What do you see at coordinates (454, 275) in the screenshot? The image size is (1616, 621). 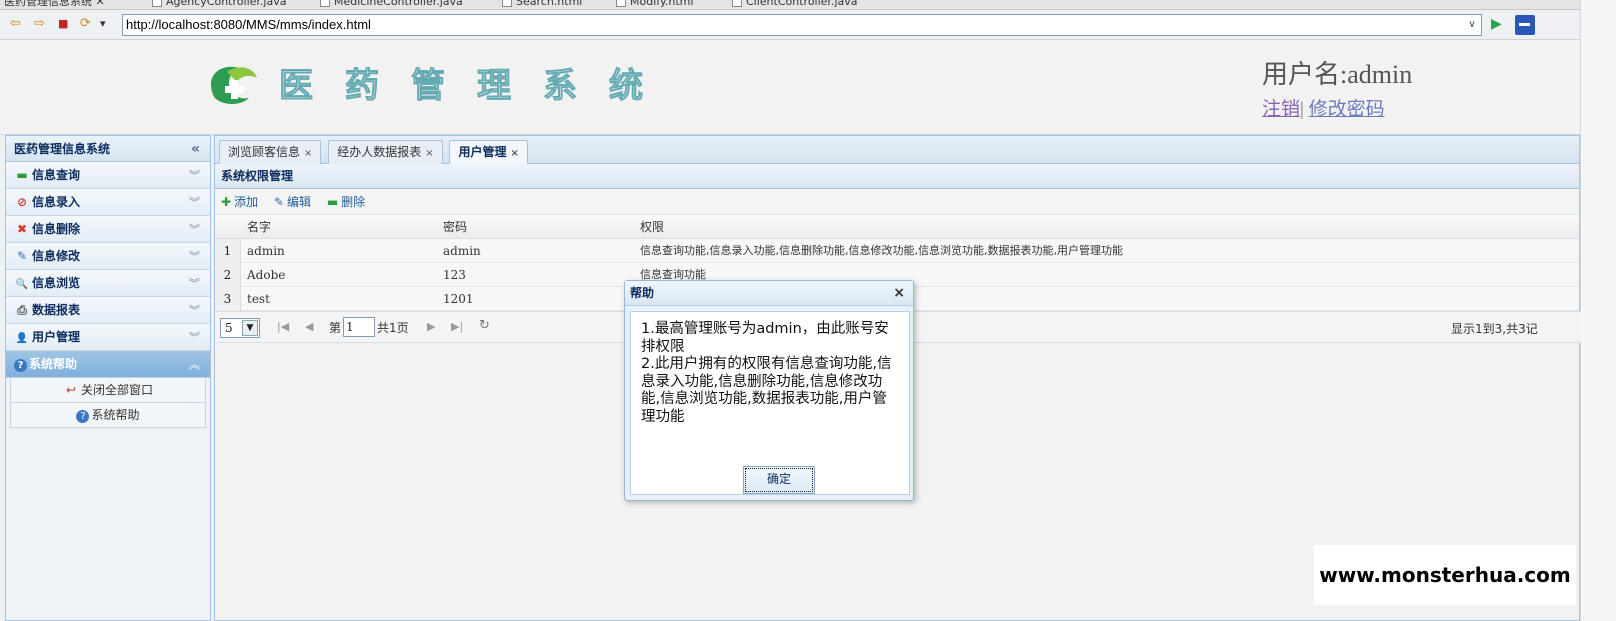 I see `cell-password: 123` at bounding box center [454, 275].